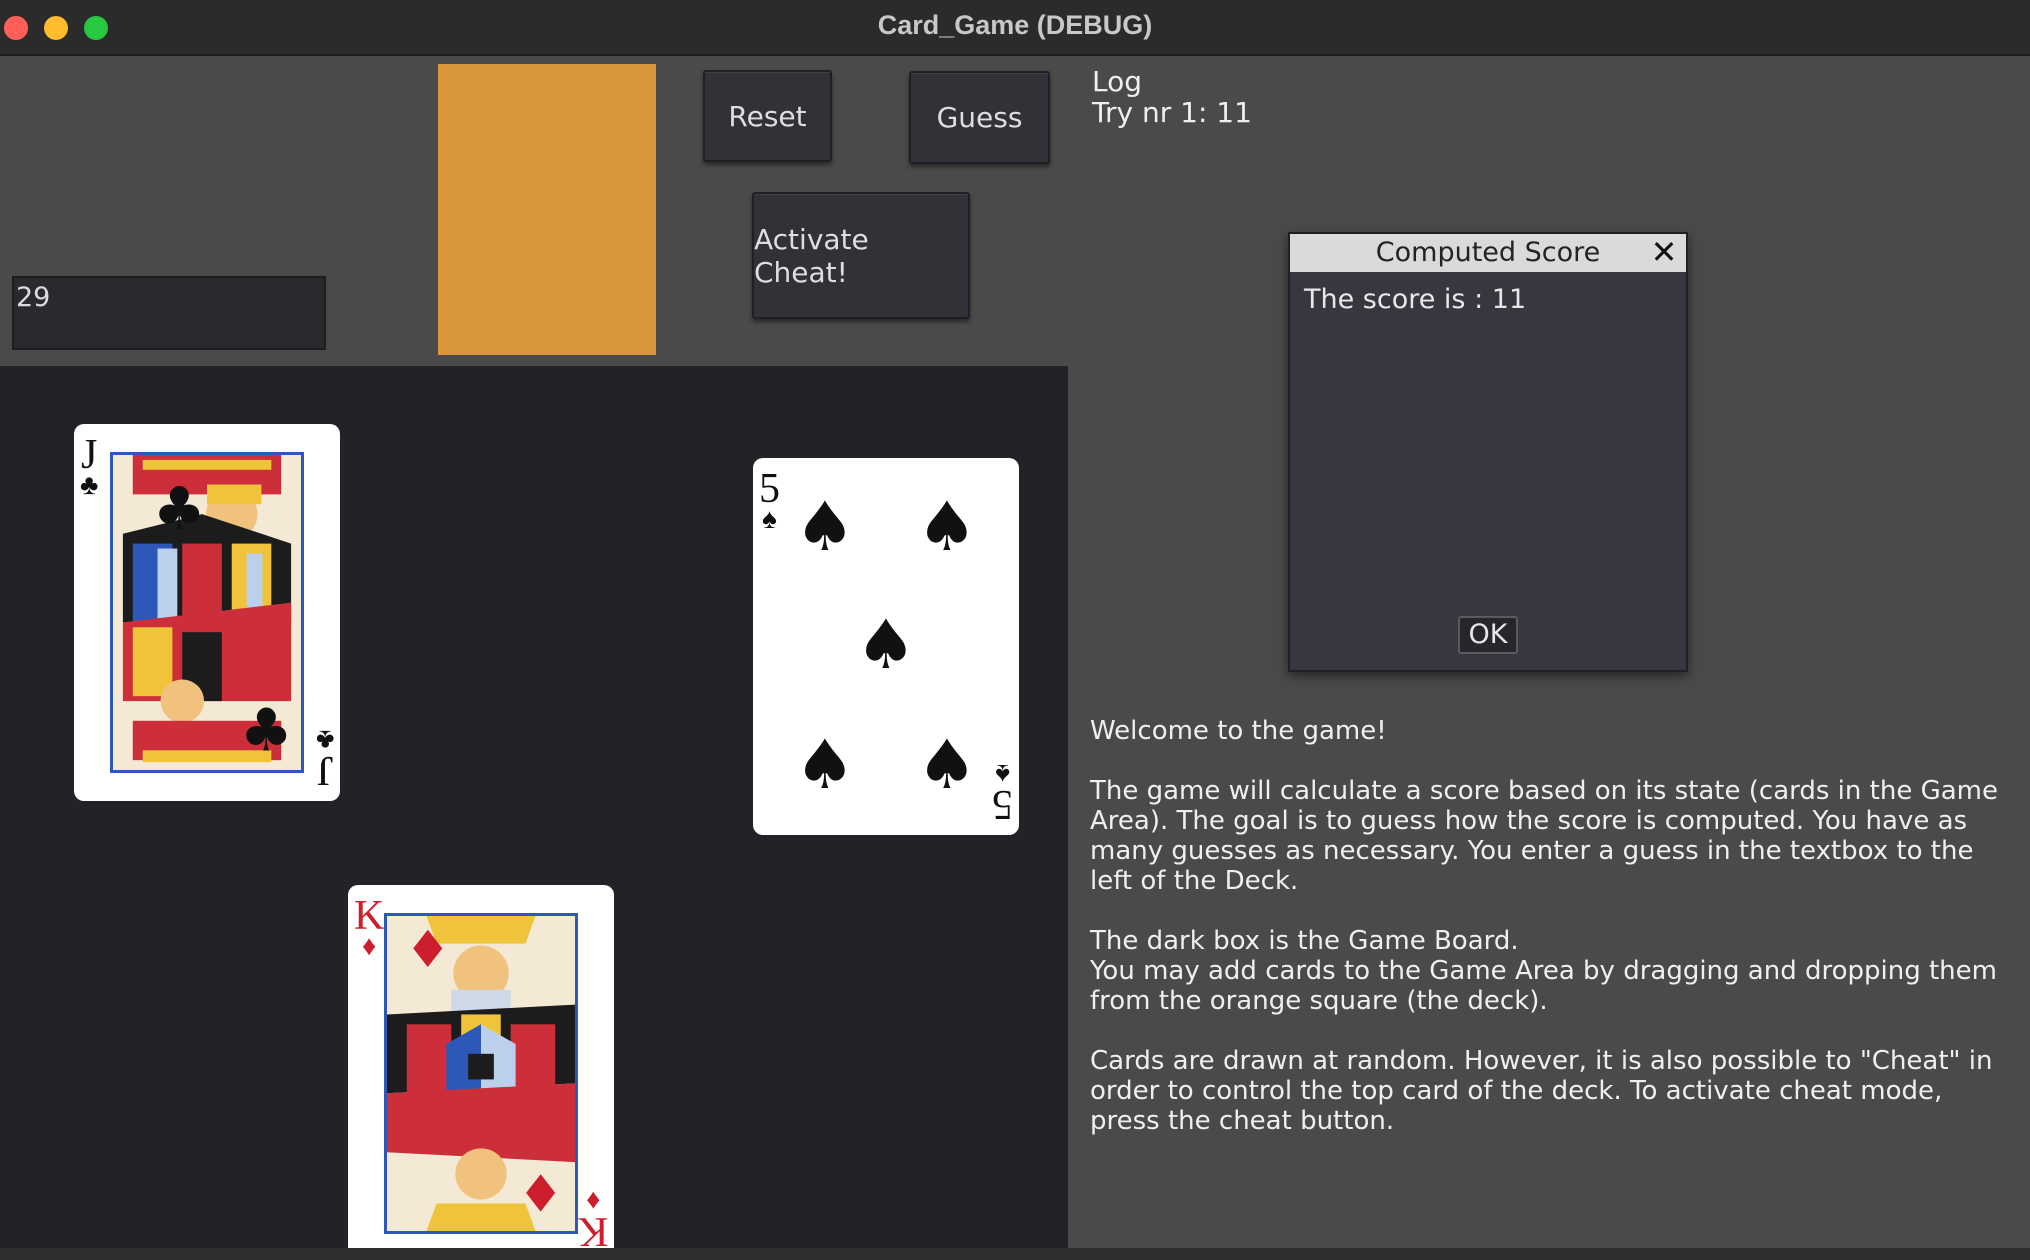  What do you see at coordinates (979, 117) in the screenshot?
I see `guess-button: Guess` at bounding box center [979, 117].